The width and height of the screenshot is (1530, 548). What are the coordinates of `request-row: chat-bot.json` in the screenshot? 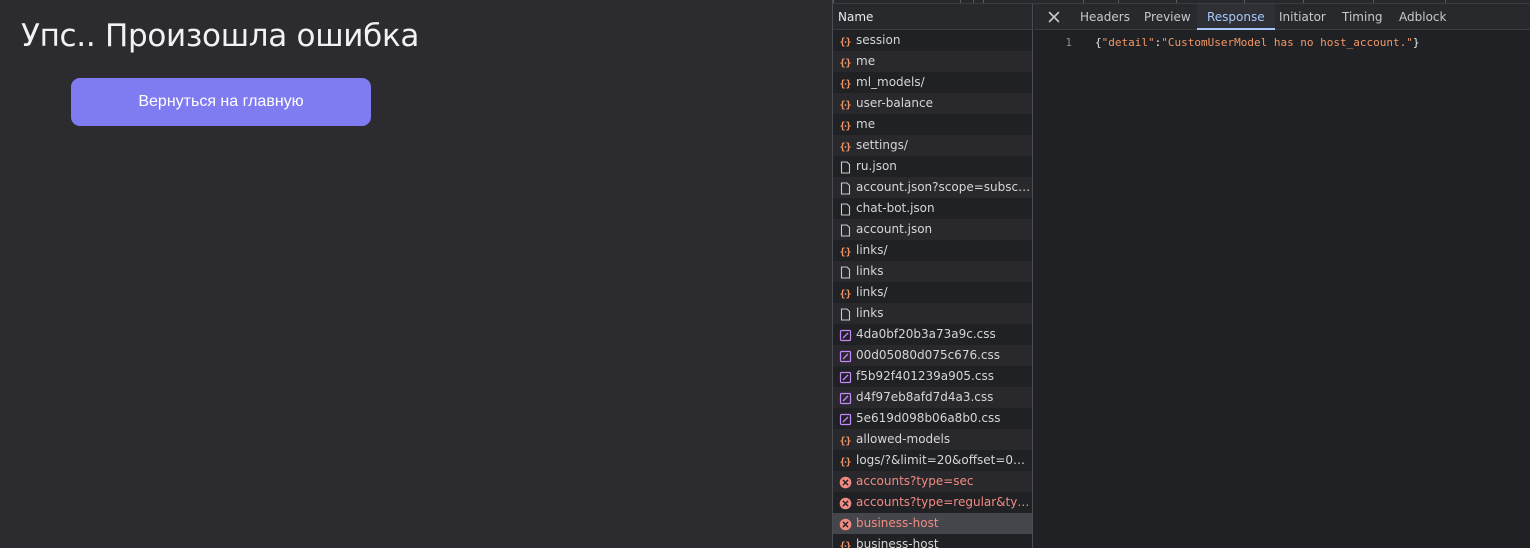 It's located at (932, 208).